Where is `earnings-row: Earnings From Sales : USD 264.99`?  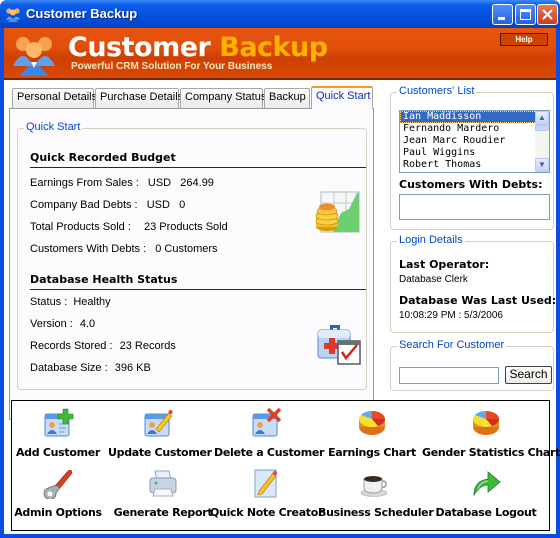
earnings-row: Earnings From Sales : USD 264.99 is located at coordinates (122, 183).